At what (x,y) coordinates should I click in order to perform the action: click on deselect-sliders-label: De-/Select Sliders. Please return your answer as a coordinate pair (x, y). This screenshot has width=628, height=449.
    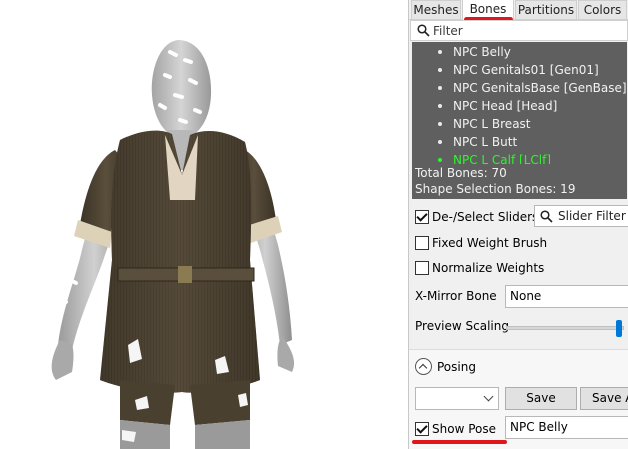
    Looking at the image, I should click on (485, 217).